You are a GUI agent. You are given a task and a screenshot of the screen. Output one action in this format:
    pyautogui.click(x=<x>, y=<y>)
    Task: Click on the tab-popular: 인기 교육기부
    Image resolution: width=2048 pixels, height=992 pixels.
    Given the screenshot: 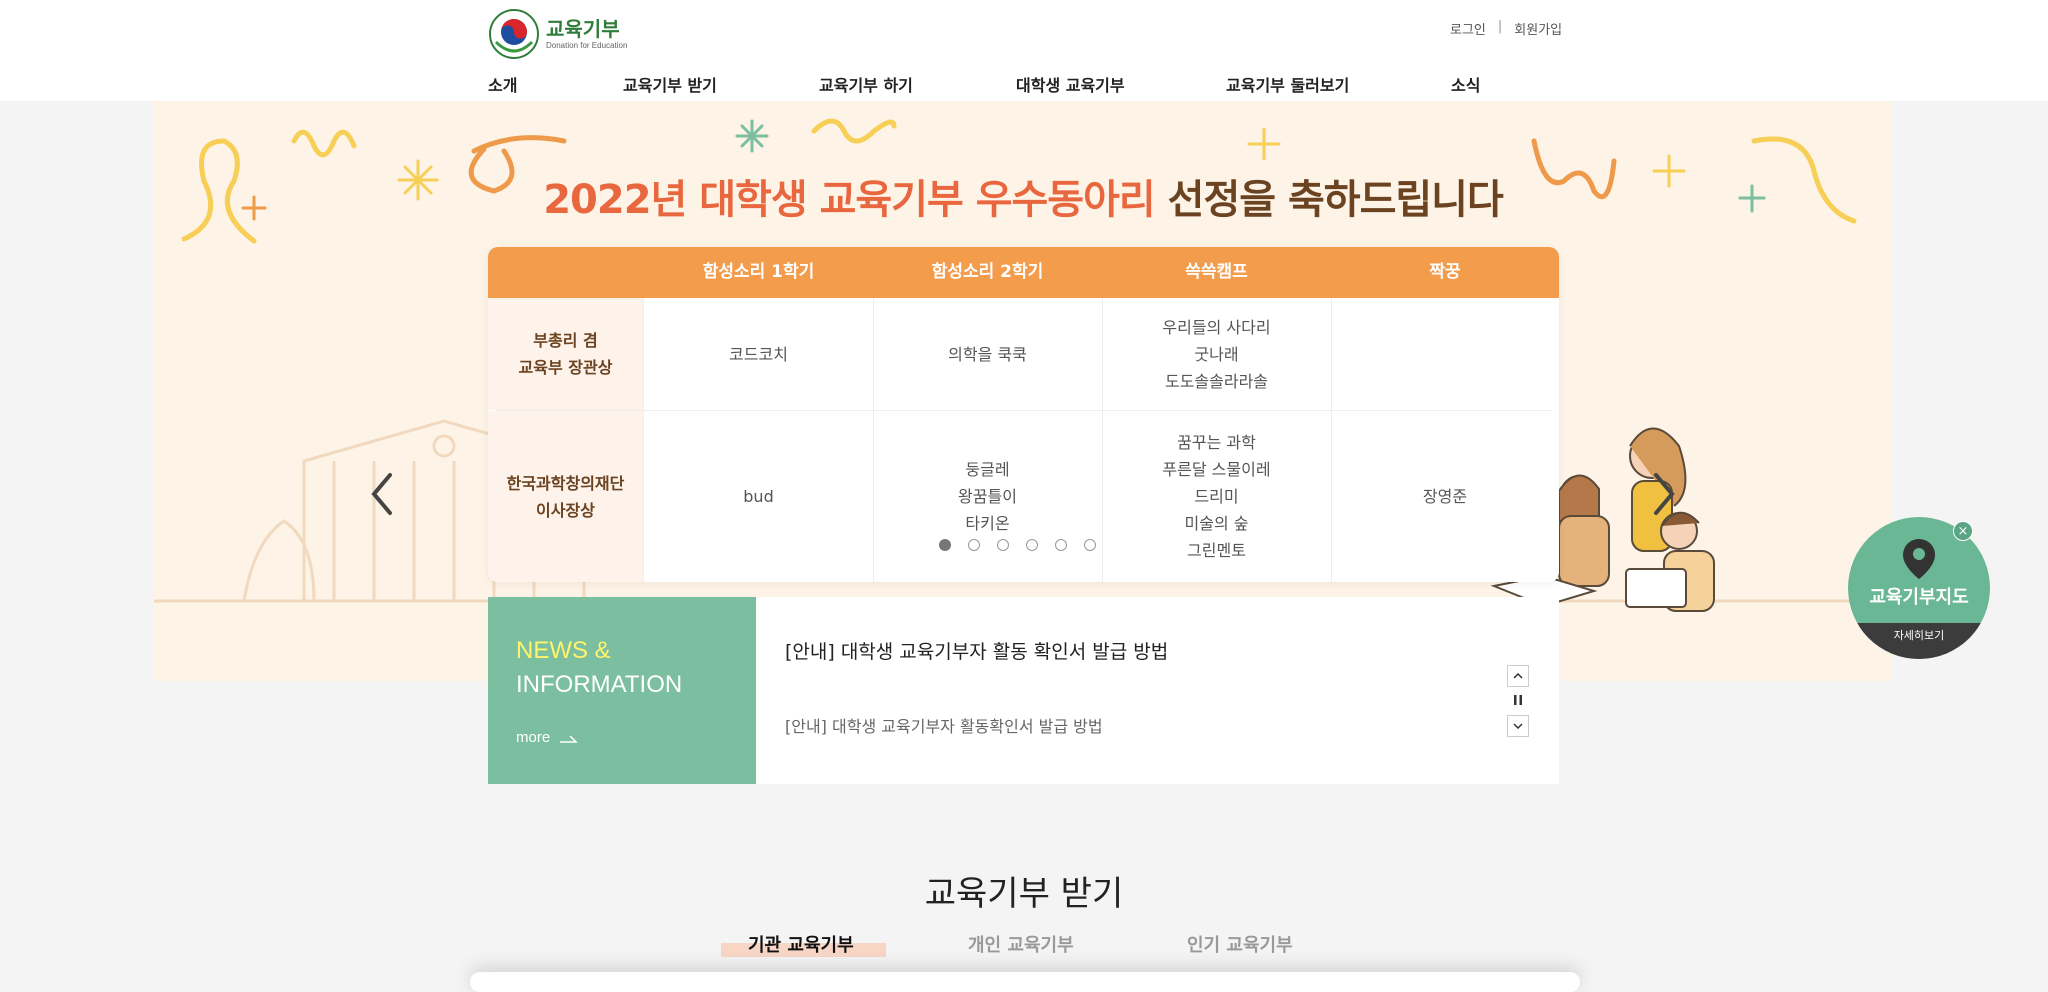 What is the action you would take?
    pyautogui.click(x=1240, y=944)
    